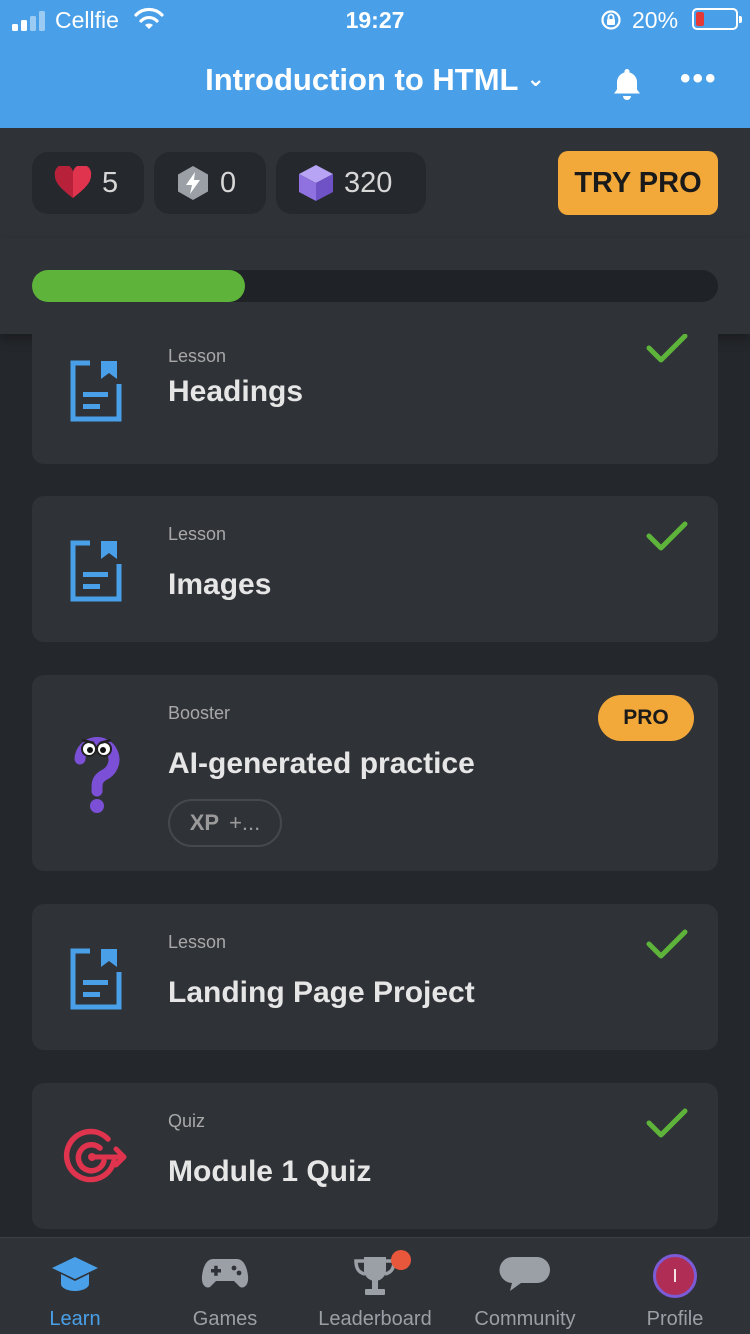 Image resolution: width=750 pixels, height=1334 pixels. I want to click on pro-badge: PRO, so click(646, 718).